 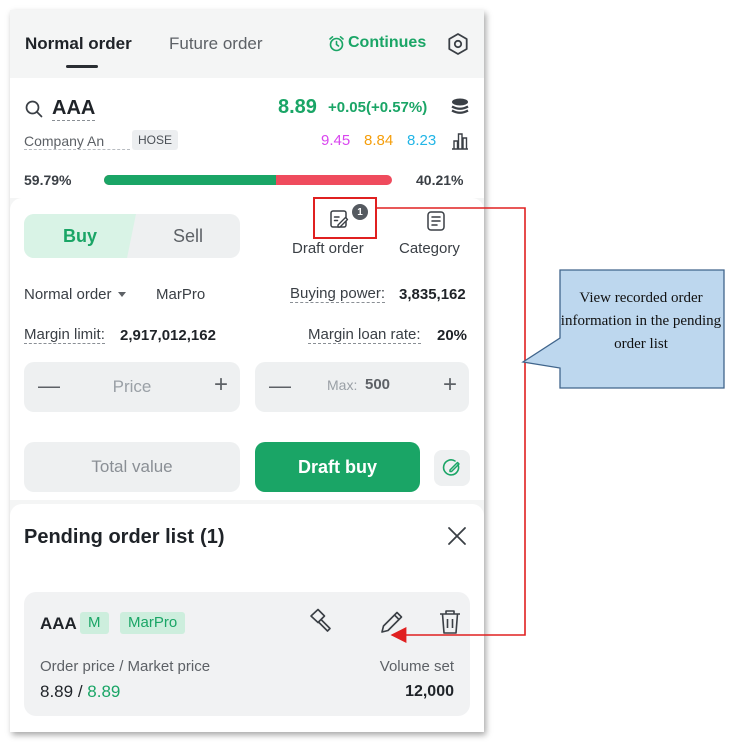 I want to click on quick-order-button, so click(x=452, y=468).